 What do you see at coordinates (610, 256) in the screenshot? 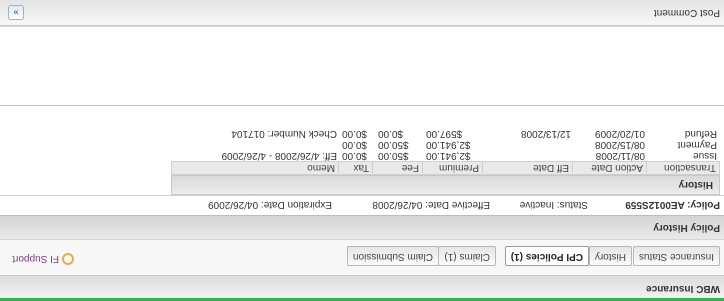
I see `tab-history: History` at bounding box center [610, 256].